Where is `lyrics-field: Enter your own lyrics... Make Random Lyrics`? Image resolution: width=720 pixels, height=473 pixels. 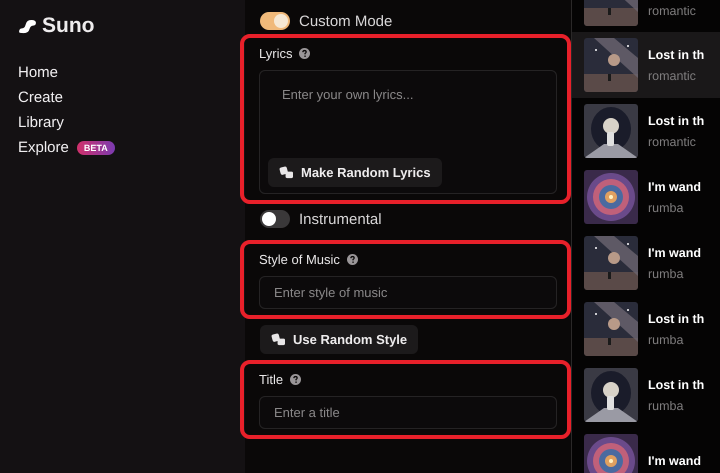 lyrics-field: Enter your own lyrics... Make Random Lyrics is located at coordinates (408, 132).